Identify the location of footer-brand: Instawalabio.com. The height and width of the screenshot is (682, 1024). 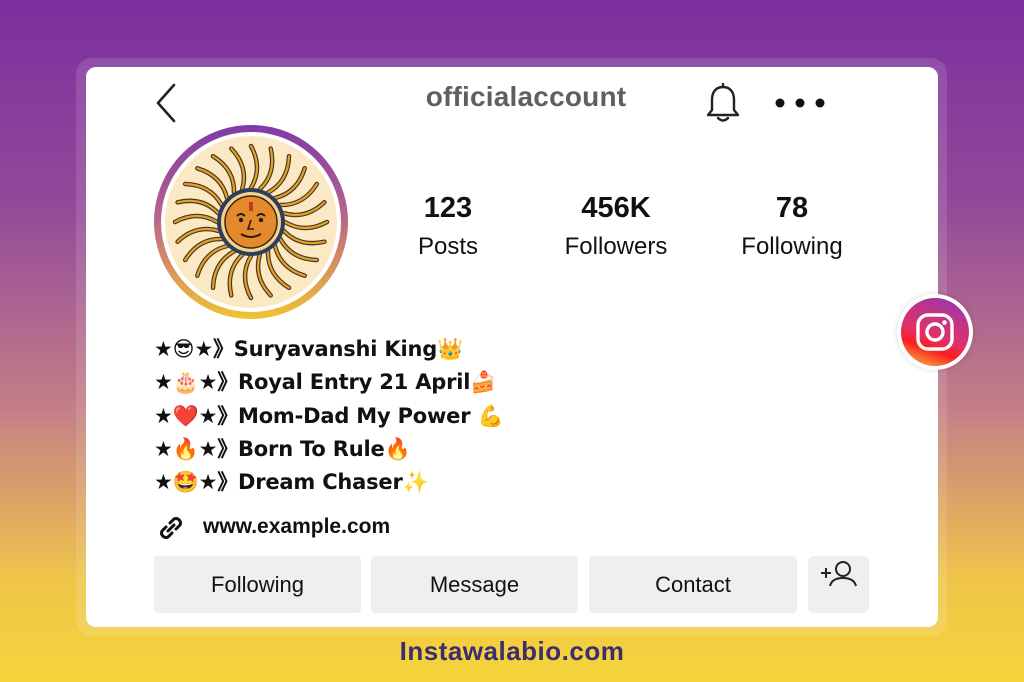
(512, 651).